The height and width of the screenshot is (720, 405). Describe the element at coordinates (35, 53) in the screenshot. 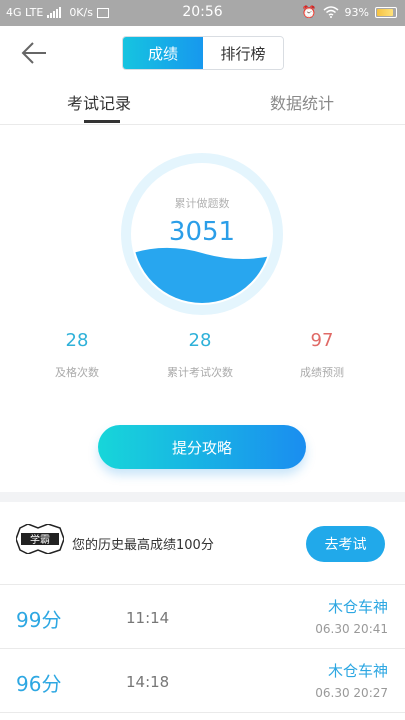

I see `back-arrow-icon` at that location.